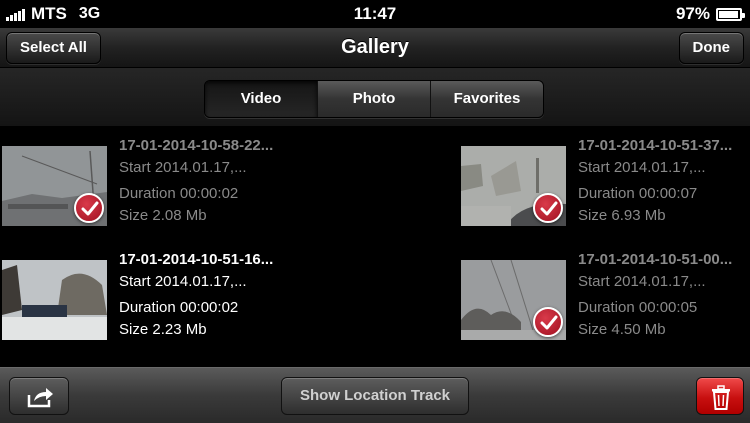 This screenshot has height=423, width=750. I want to click on page-title: Gallery, so click(375, 47).